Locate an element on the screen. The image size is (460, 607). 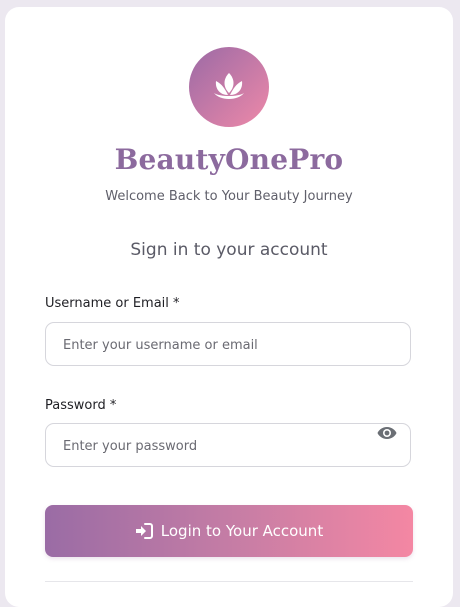
show-password-toggle is located at coordinates (387, 433).